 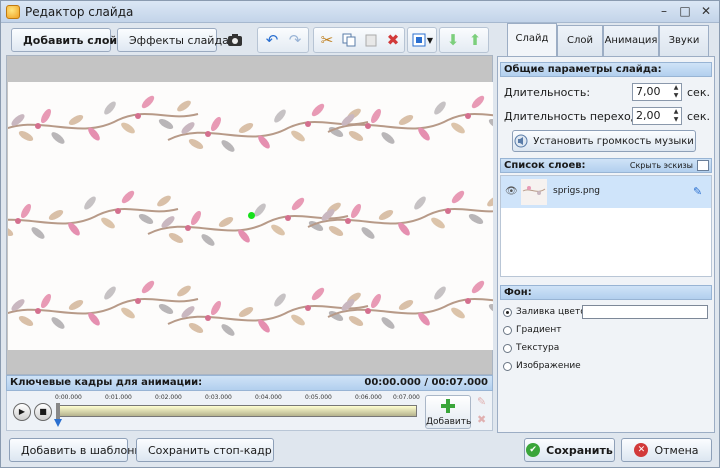 What do you see at coordinates (507, 366) in the screenshot?
I see `radio-image` at bounding box center [507, 366].